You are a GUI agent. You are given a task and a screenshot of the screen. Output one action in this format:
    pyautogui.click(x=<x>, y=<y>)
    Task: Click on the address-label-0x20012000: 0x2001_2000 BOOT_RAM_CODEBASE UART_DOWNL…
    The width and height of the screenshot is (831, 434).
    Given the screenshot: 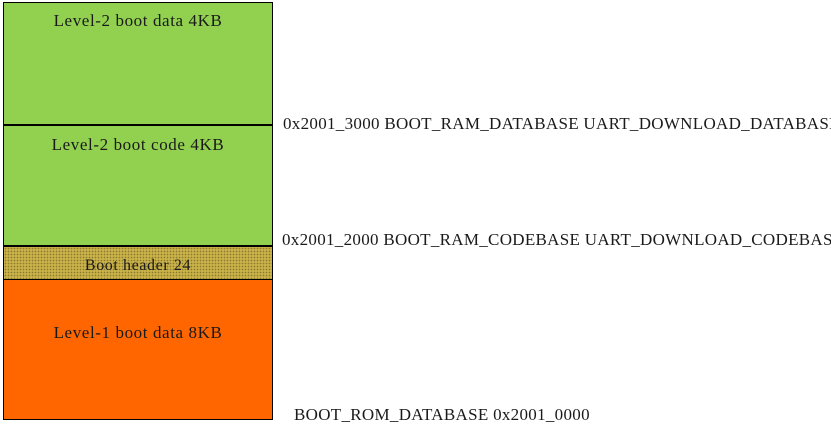 What is the action you would take?
    pyautogui.click(x=556, y=239)
    